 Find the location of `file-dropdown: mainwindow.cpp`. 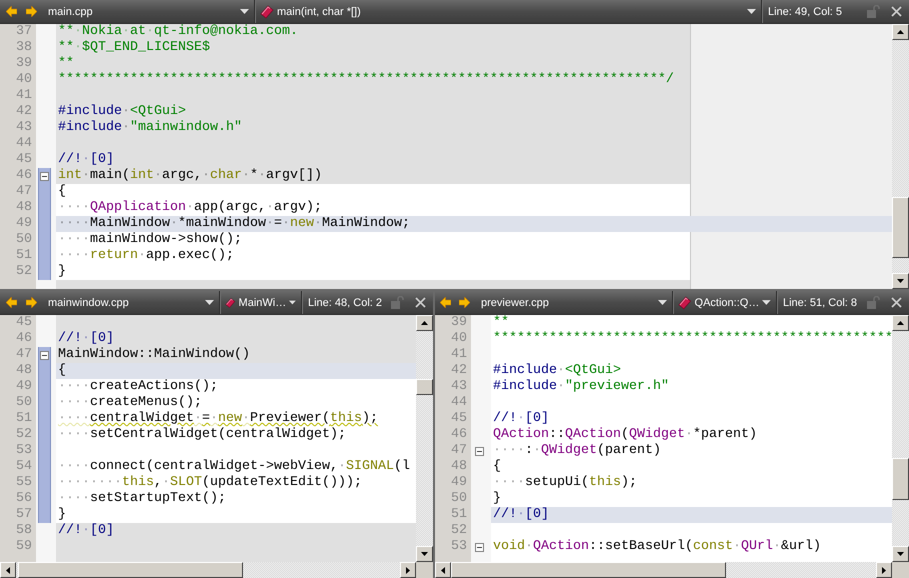

file-dropdown: mainwindow.cpp is located at coordinates (130, 302).